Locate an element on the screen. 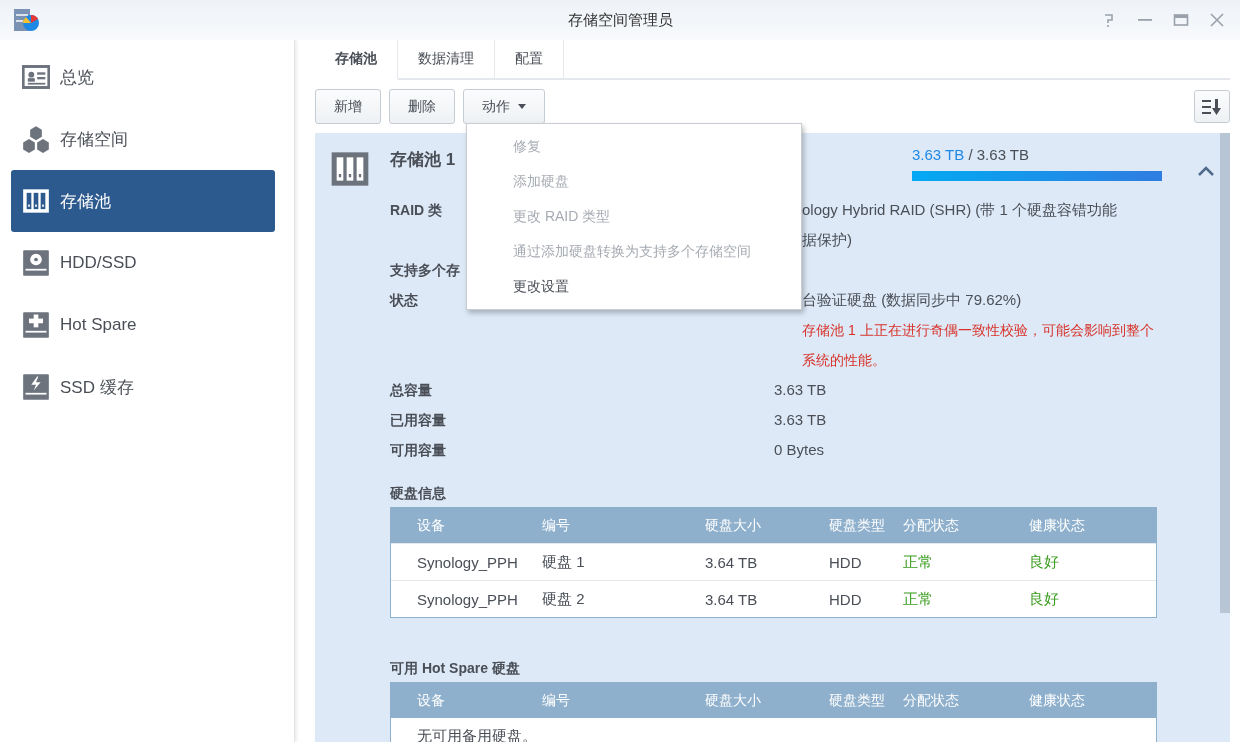 Image resolution: width=1240 pixels, height=742 pixels. usage-text: 3.63 TB / 3.63 TB is located at coordinates (971, 154).